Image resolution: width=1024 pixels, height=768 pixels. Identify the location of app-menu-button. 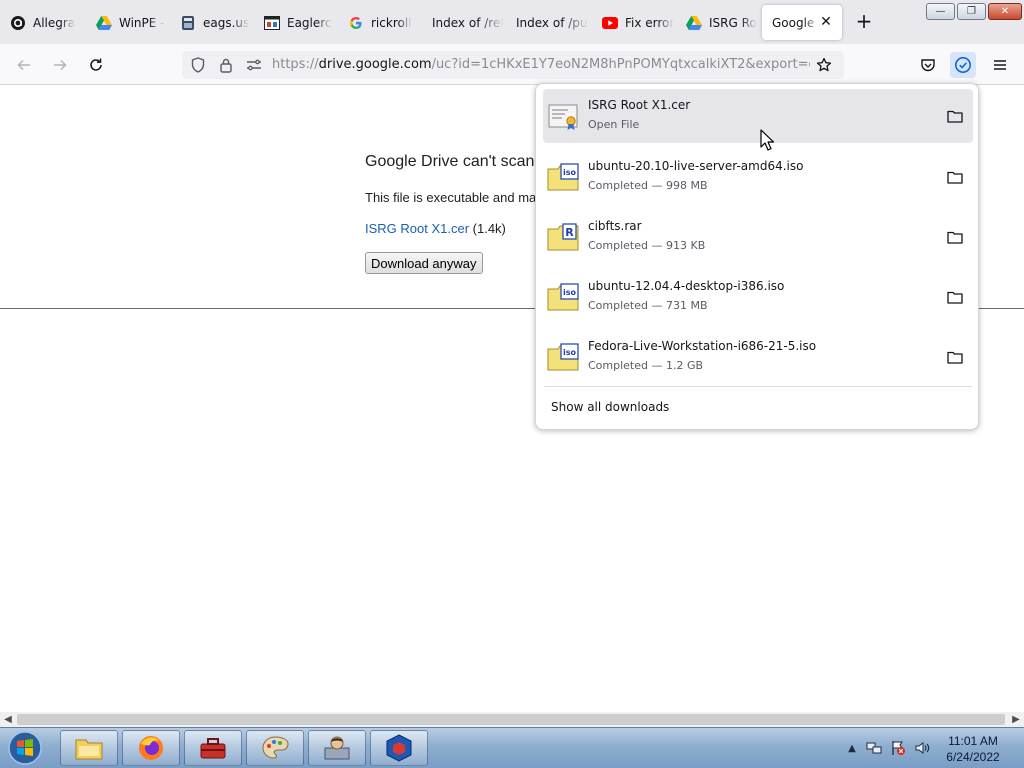
(1000, 65).